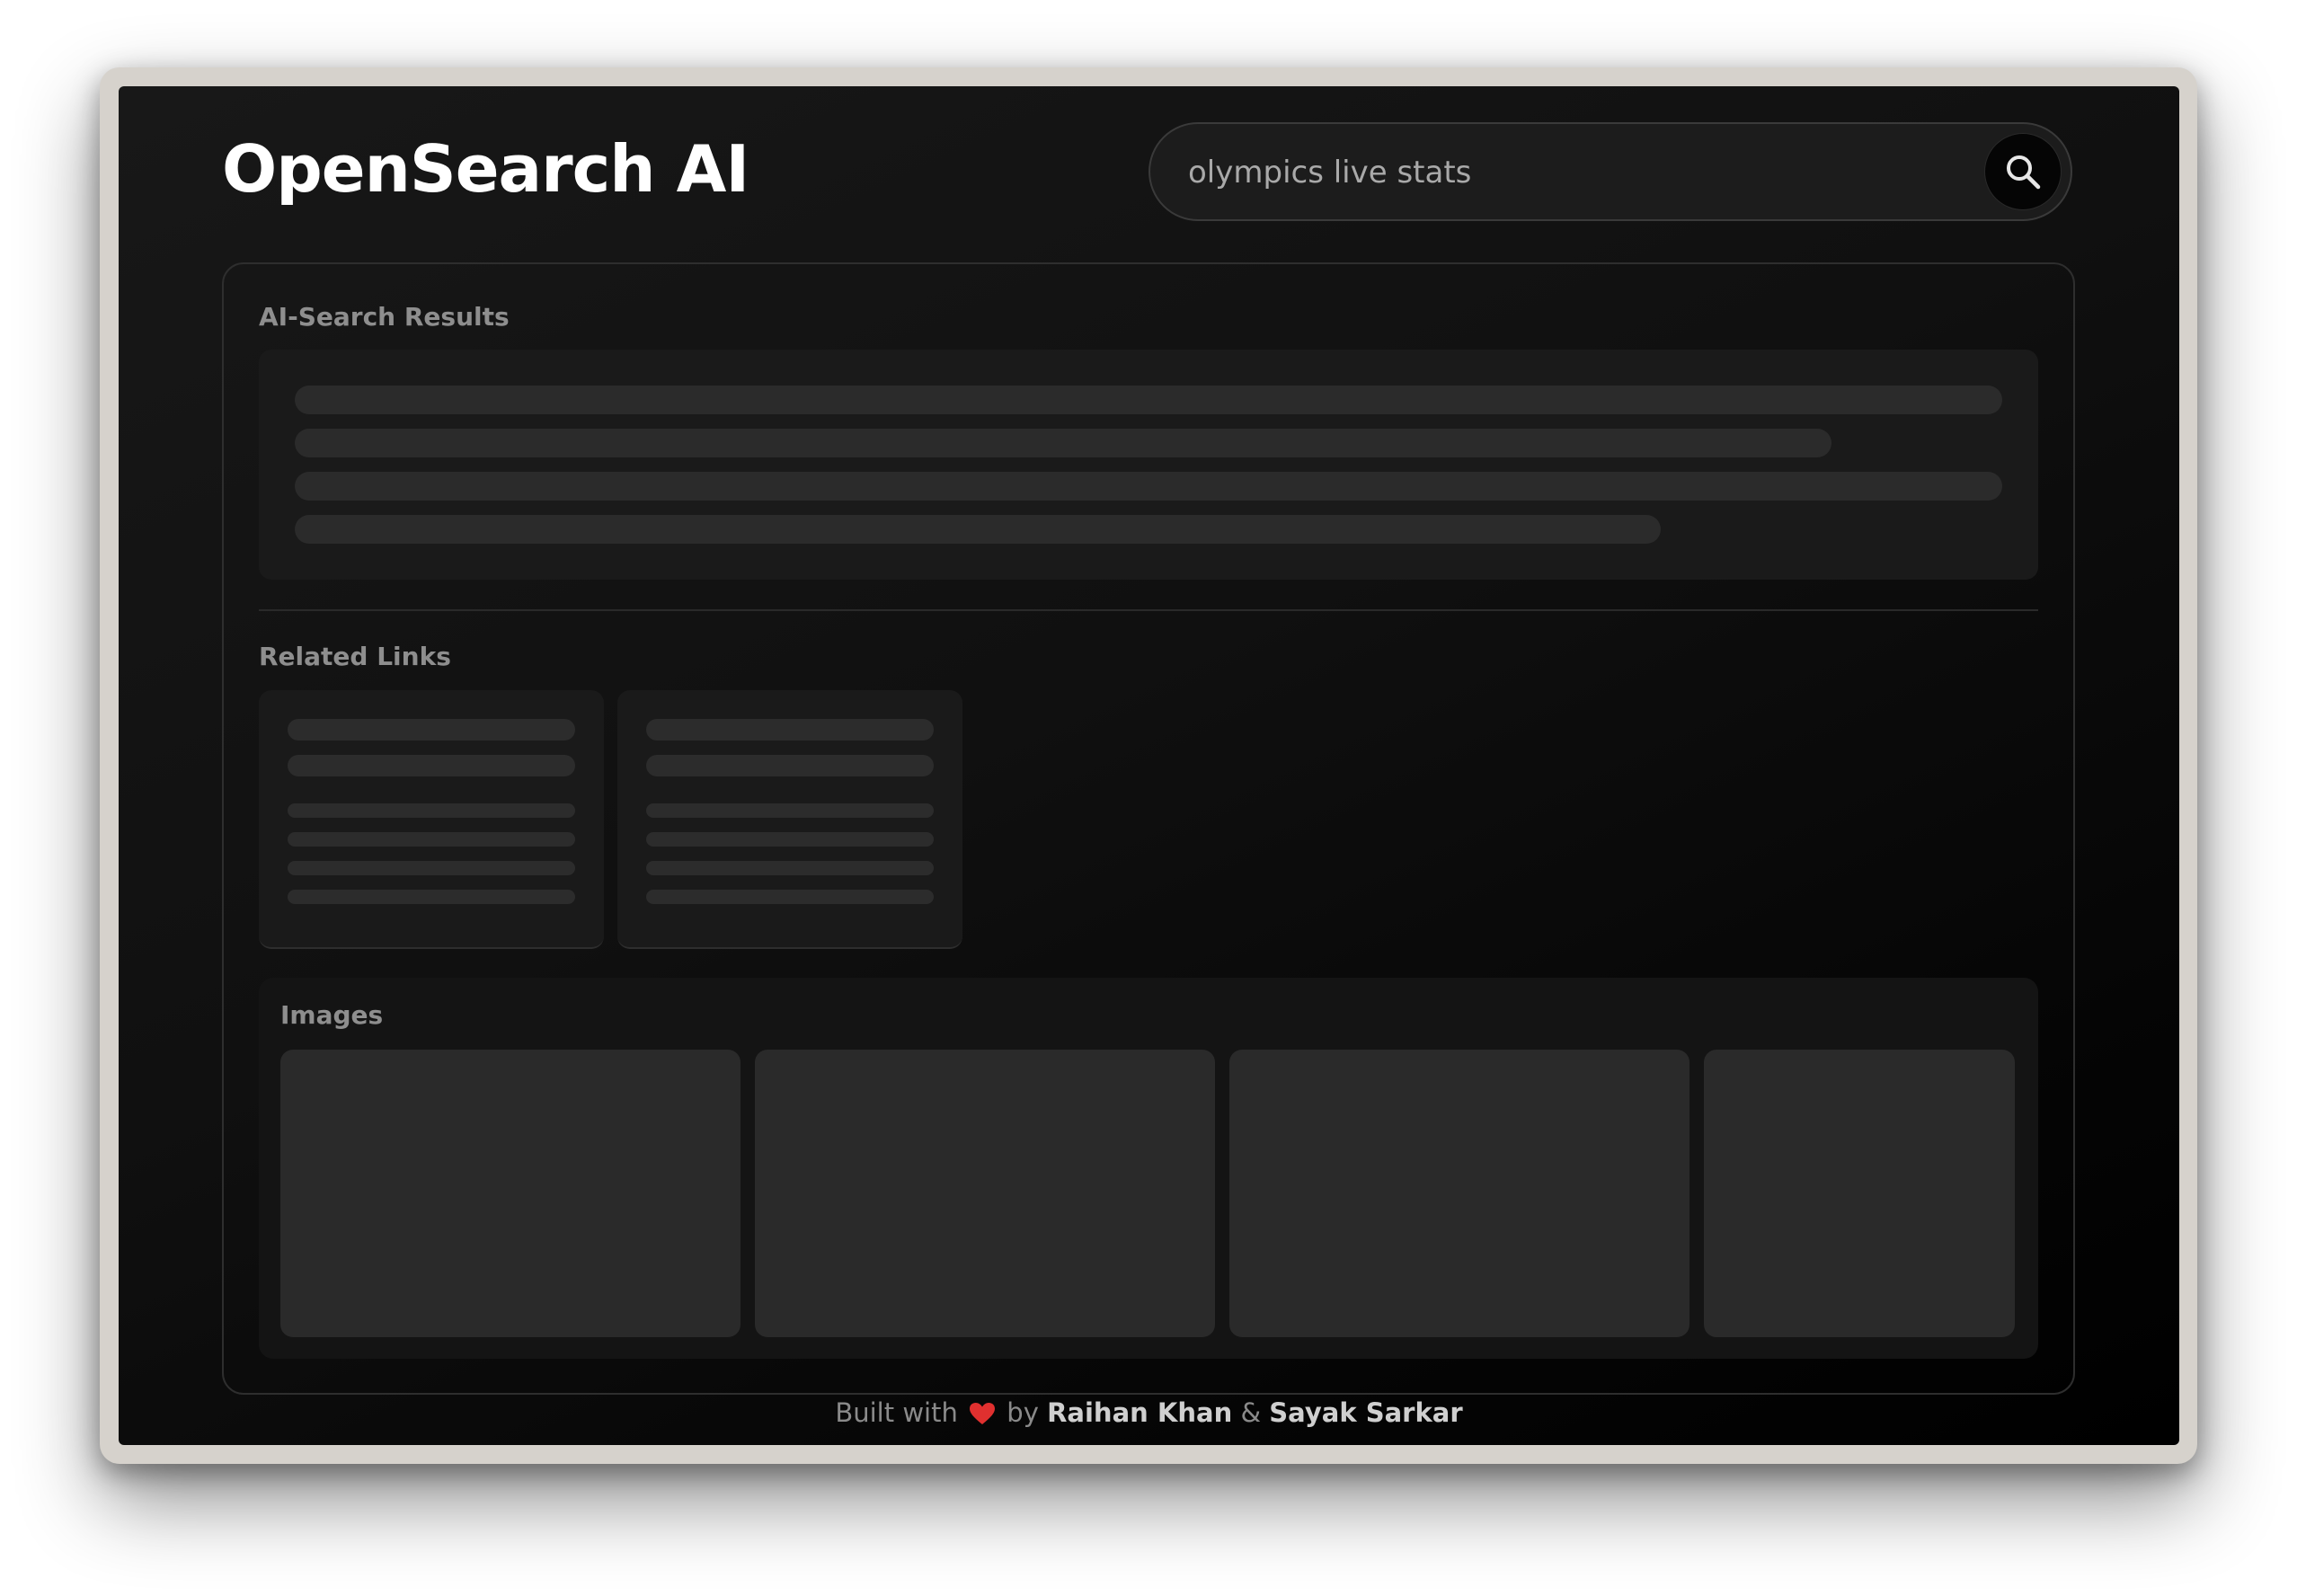 The height and width of the screenshot is (1596, 2297). What do you see at coordinates (355, 656) in the screenshot?
I see `related-links-title: Related Links` at bounding box center [355, 656].